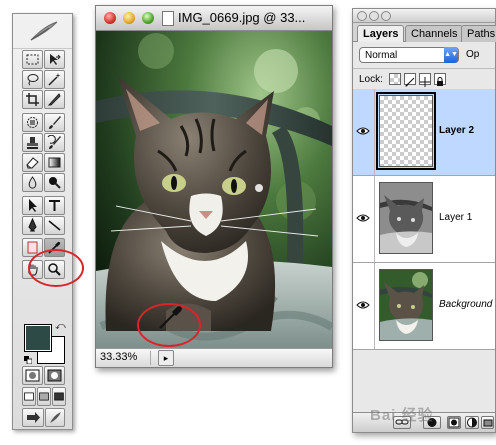 This screenshot has height=445, width=496. I want to click on adjustment-icon, so click(472, 422).